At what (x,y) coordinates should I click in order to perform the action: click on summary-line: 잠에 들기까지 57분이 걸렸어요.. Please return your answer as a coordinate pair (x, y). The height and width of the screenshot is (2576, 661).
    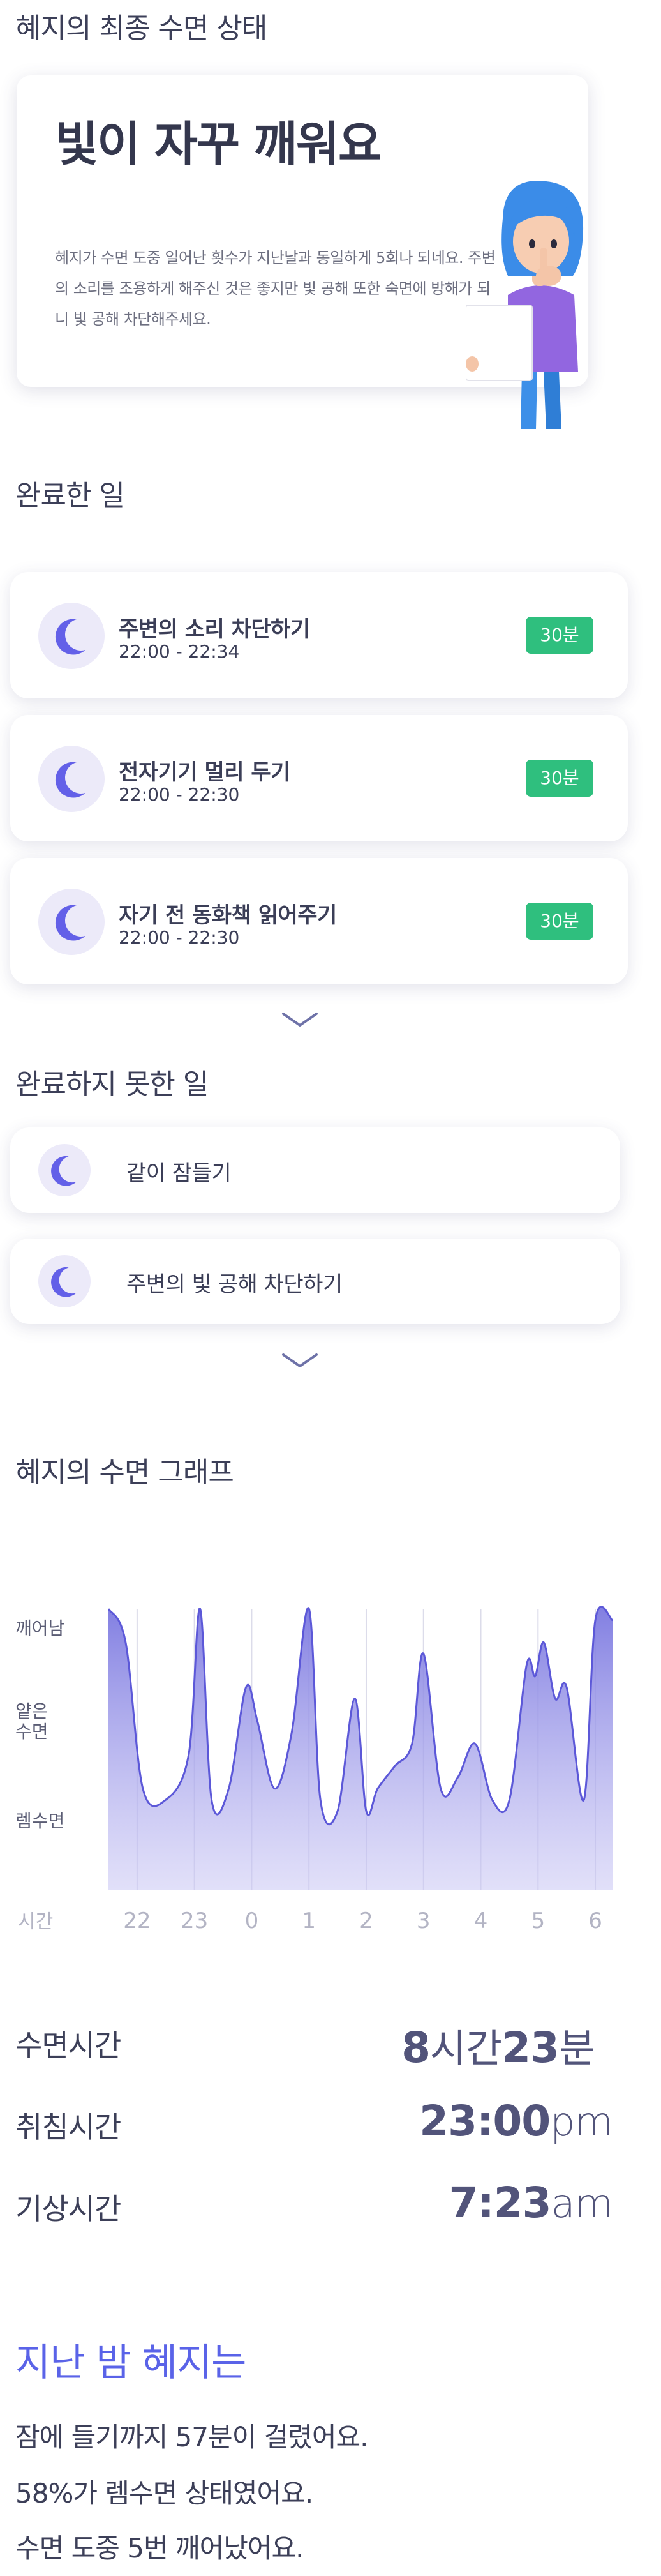
    Looking at the image, I should click on (192, 2437).